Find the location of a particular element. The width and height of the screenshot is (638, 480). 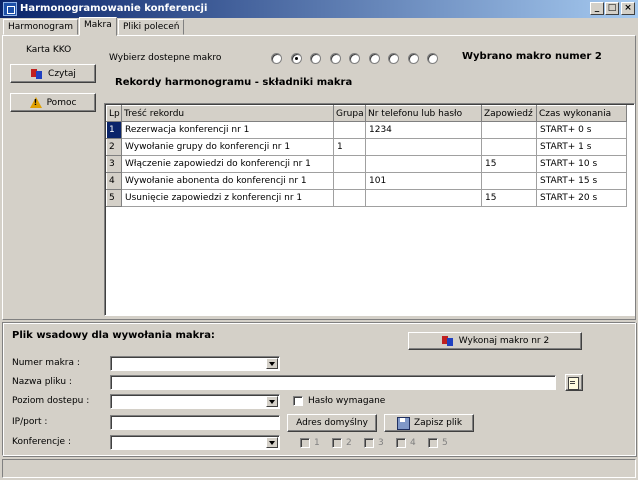

help-button-label: Pomoc is located at coordinates (61, 102).